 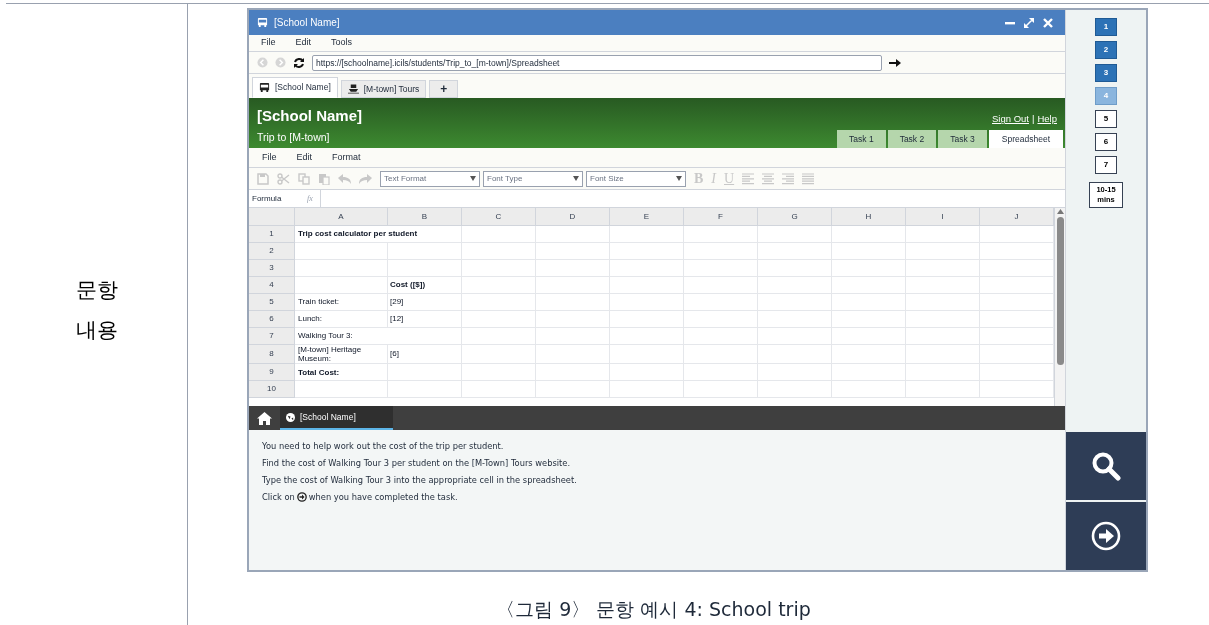 What do you see at coordinates (1106, 142) in the screenshot?
I see `progress-step: 6` at bounding box center [1106, 142].